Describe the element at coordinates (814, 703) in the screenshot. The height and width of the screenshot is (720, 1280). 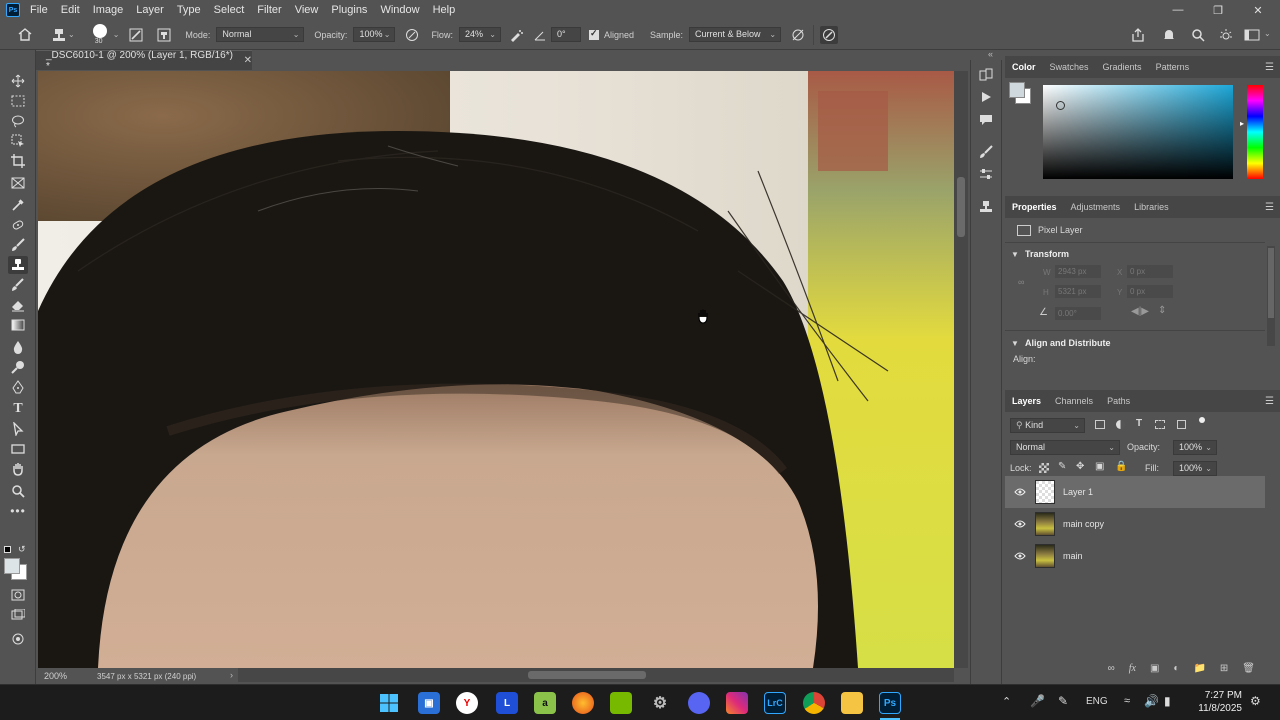
I see `chrome-icon` at that location.